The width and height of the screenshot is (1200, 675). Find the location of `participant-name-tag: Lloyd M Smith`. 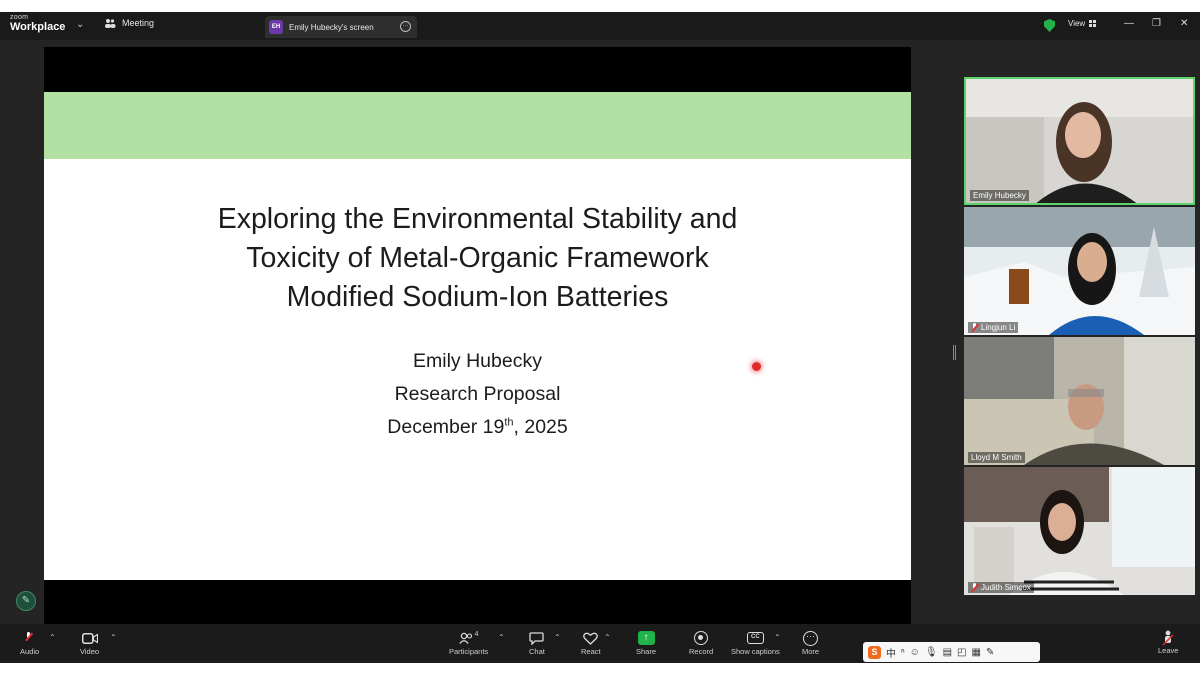

participant-name-tag: Lloyd M Smith is located at coordinates (996, 457).